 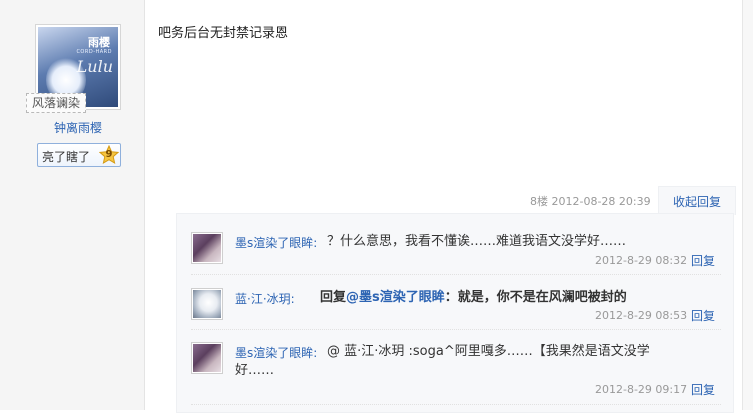 What do you see at coordinates (590, 201) in the screenshot?
I see `floor-info: 8楼 2012-08-28 20:39` at bounding box center [590, 201].